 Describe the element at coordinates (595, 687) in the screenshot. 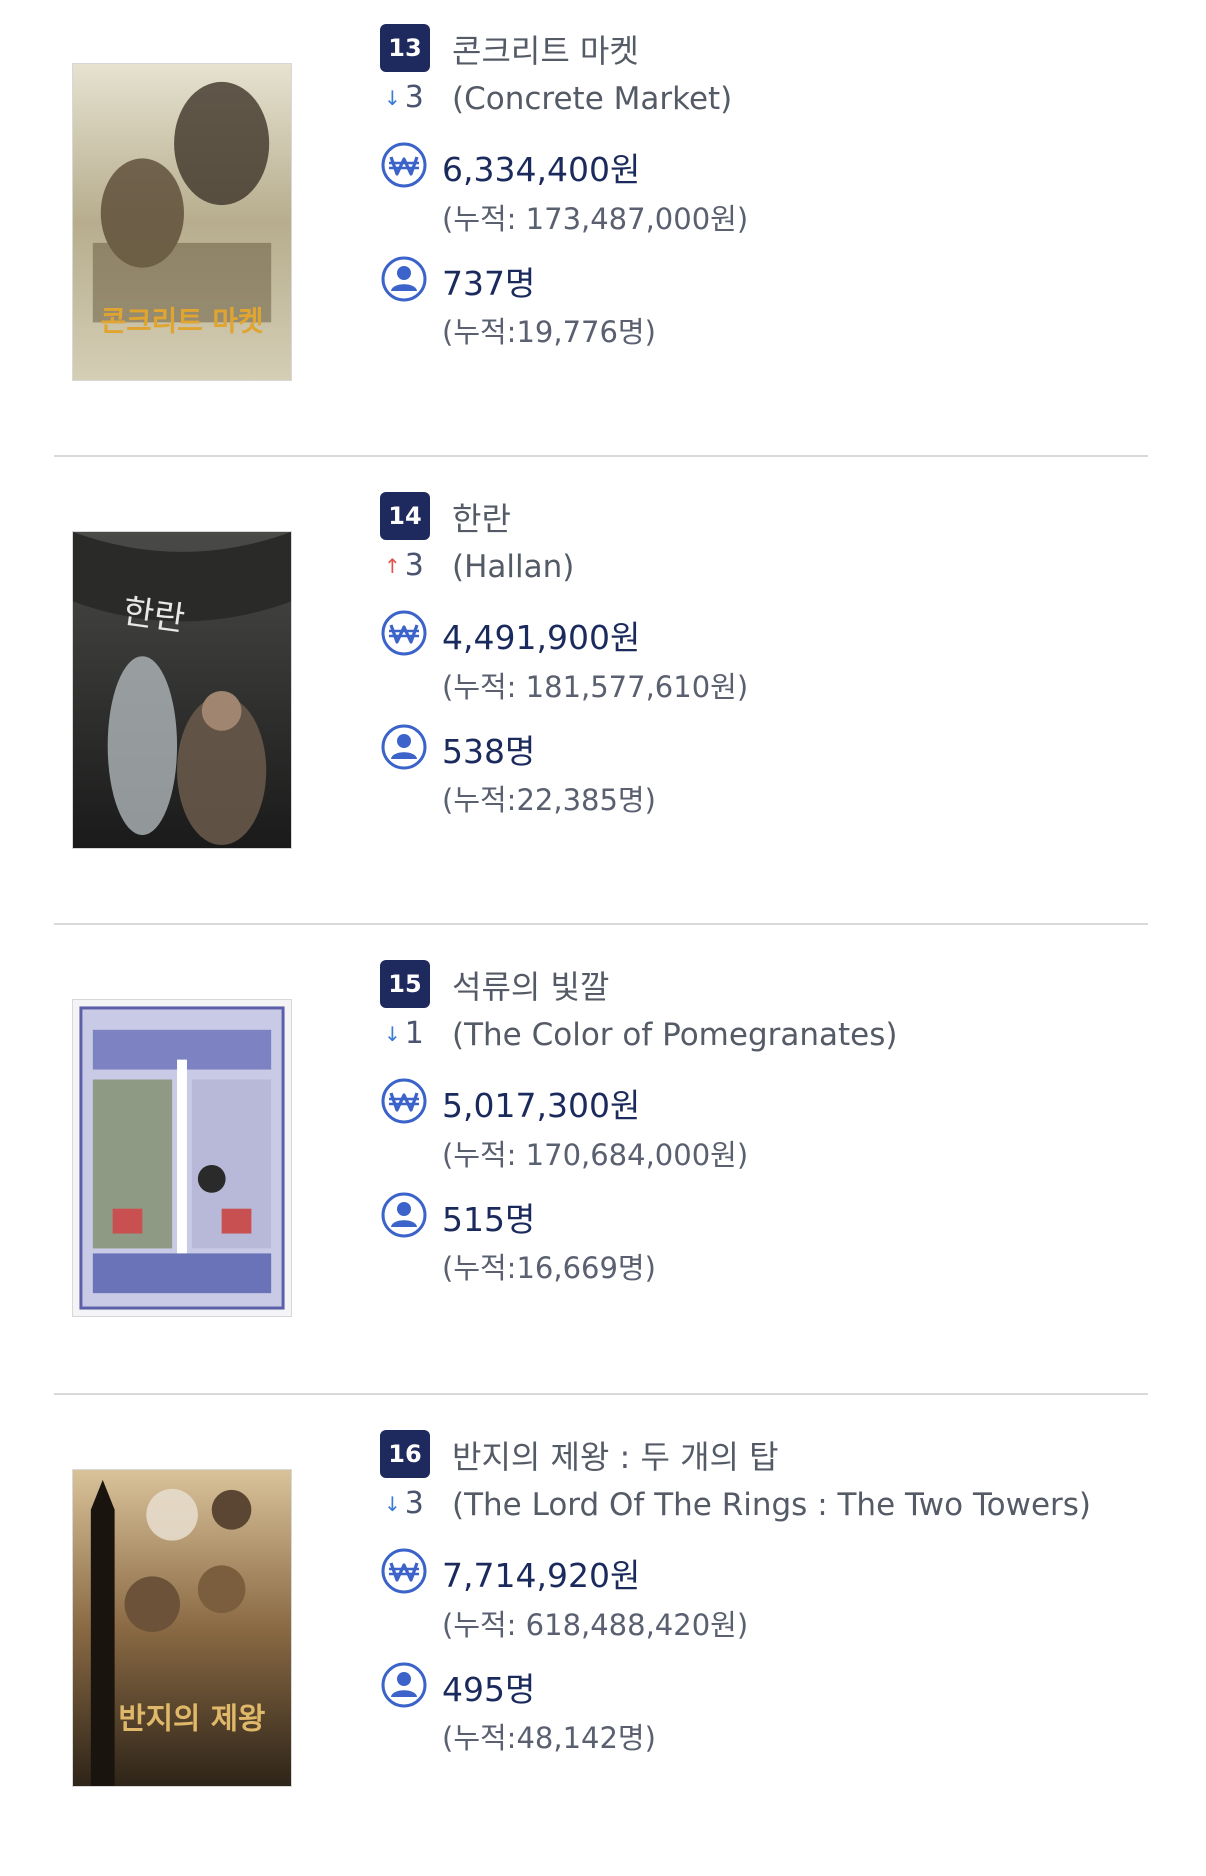

I see `cumulative-sales: (누적: 181,577,610원)` at that location.